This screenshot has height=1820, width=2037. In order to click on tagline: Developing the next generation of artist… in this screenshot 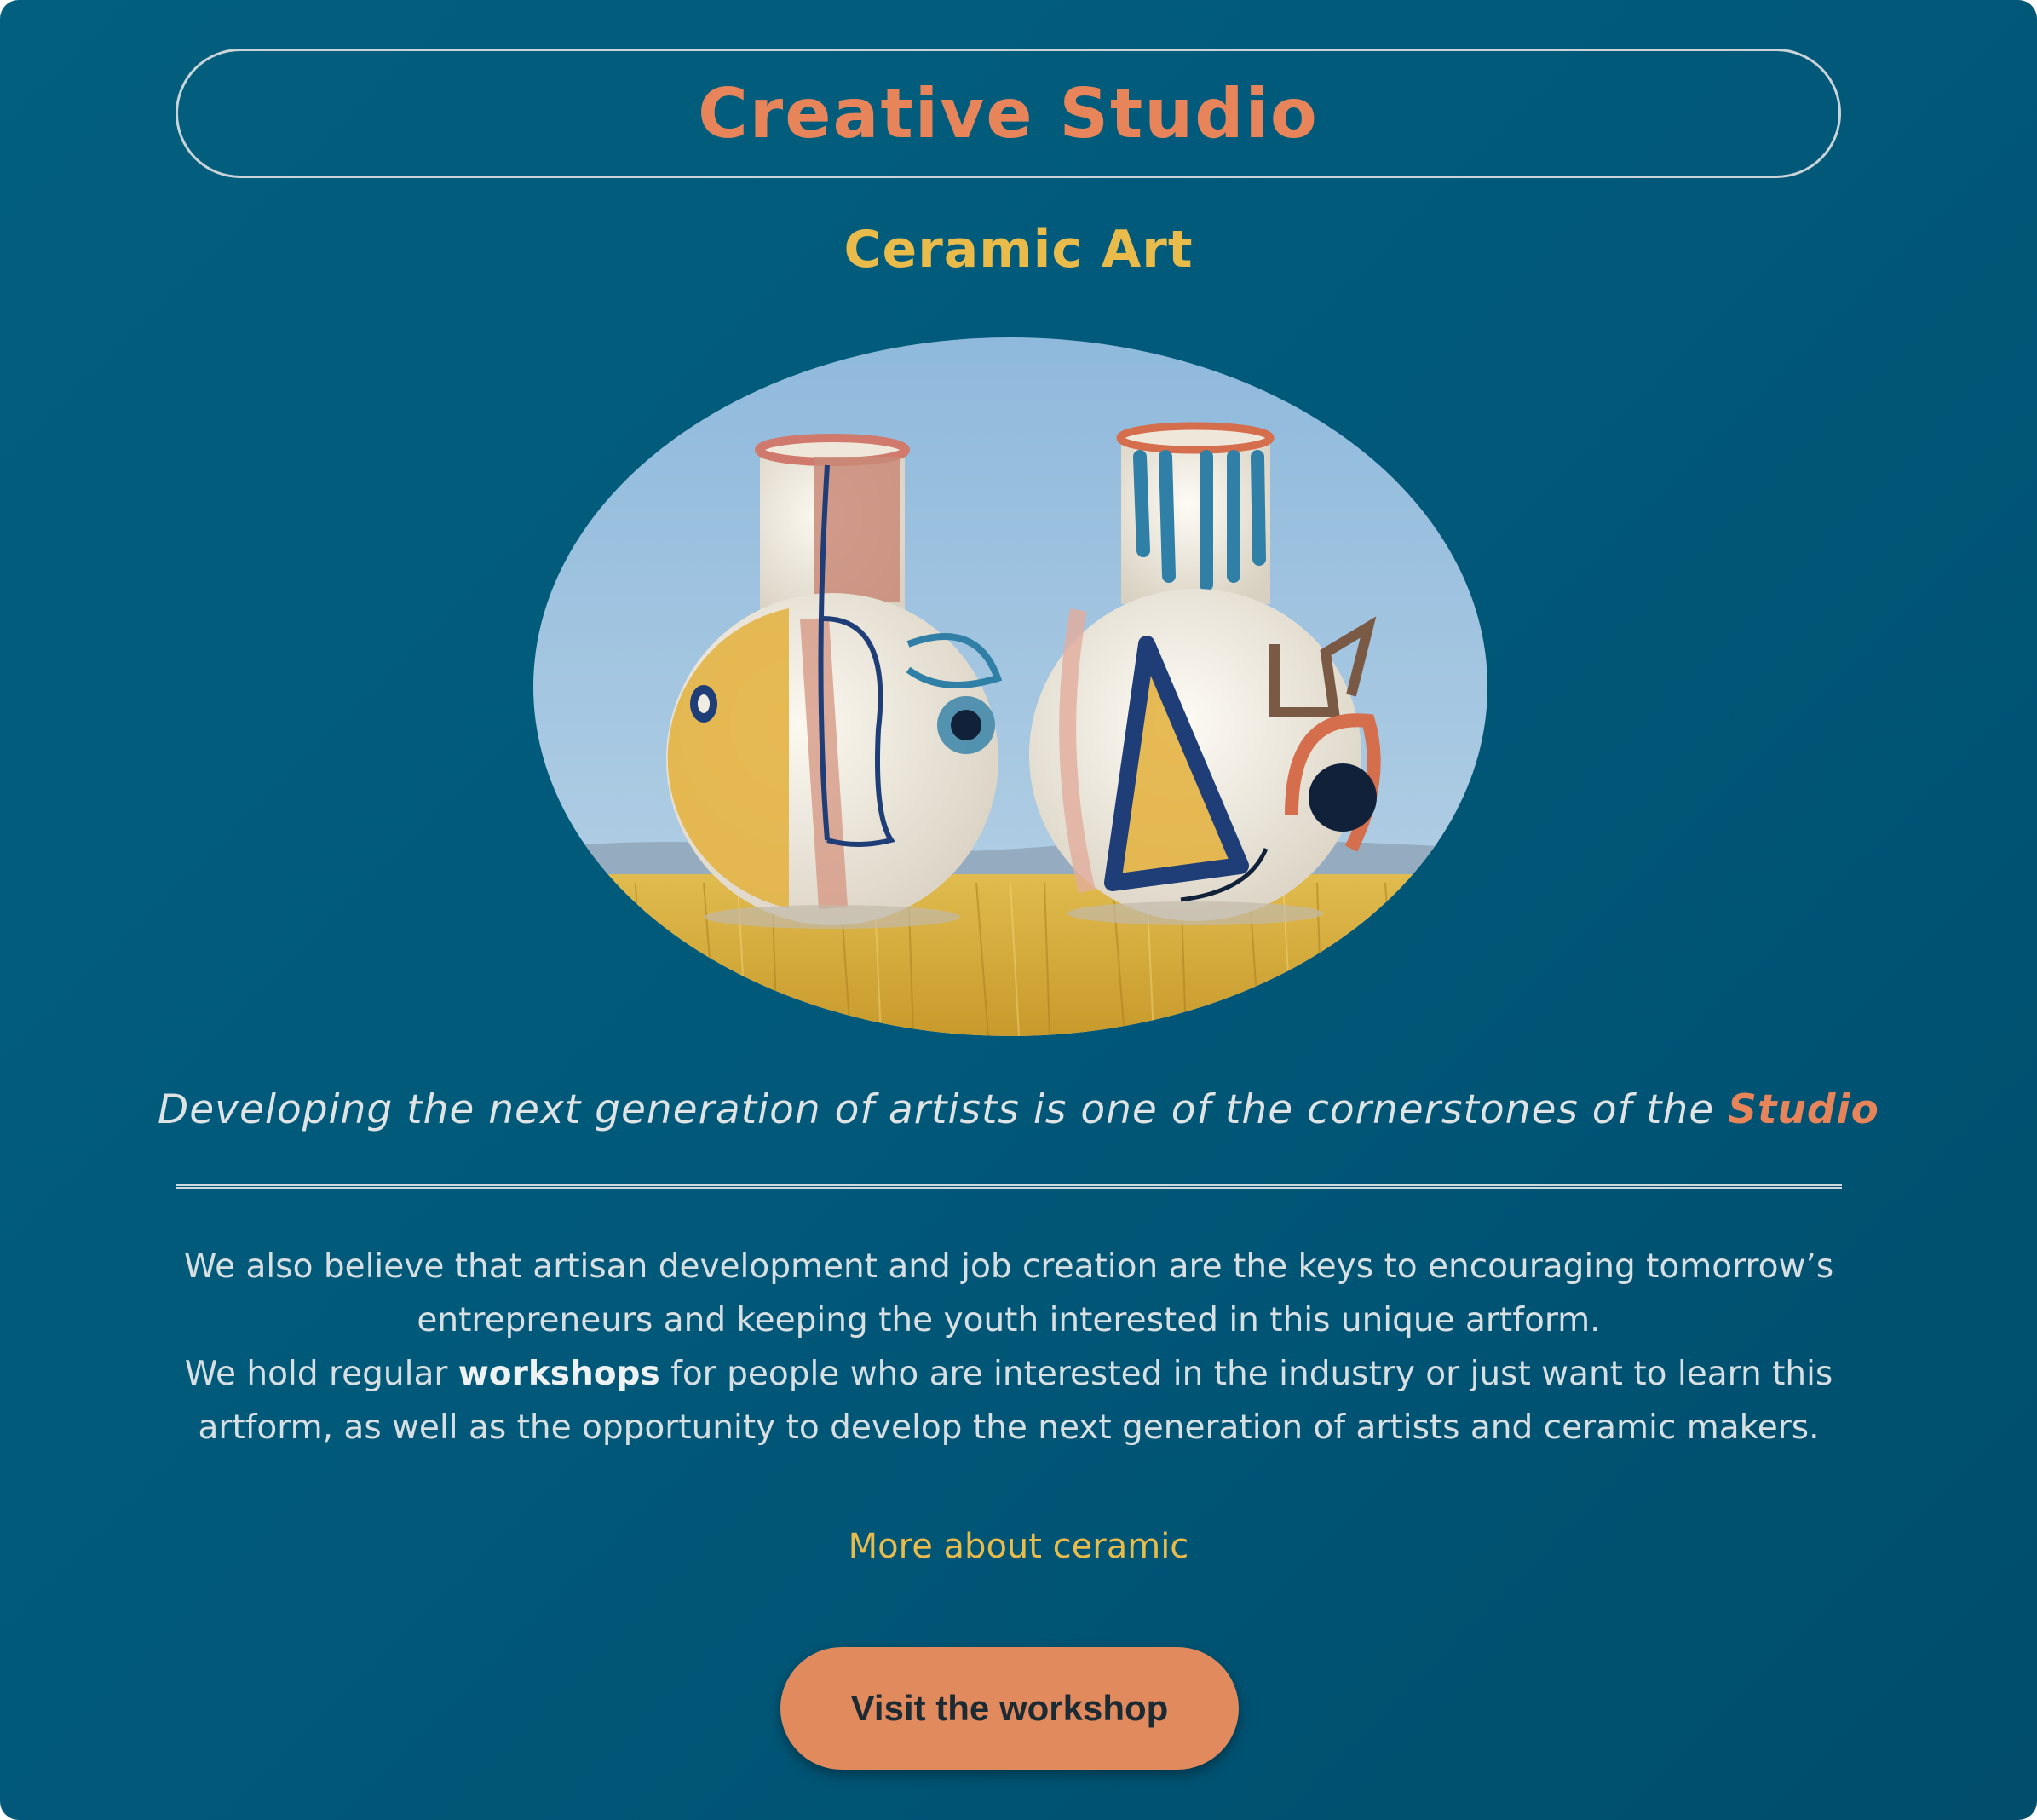, I will do `click(1018, 1109)`.